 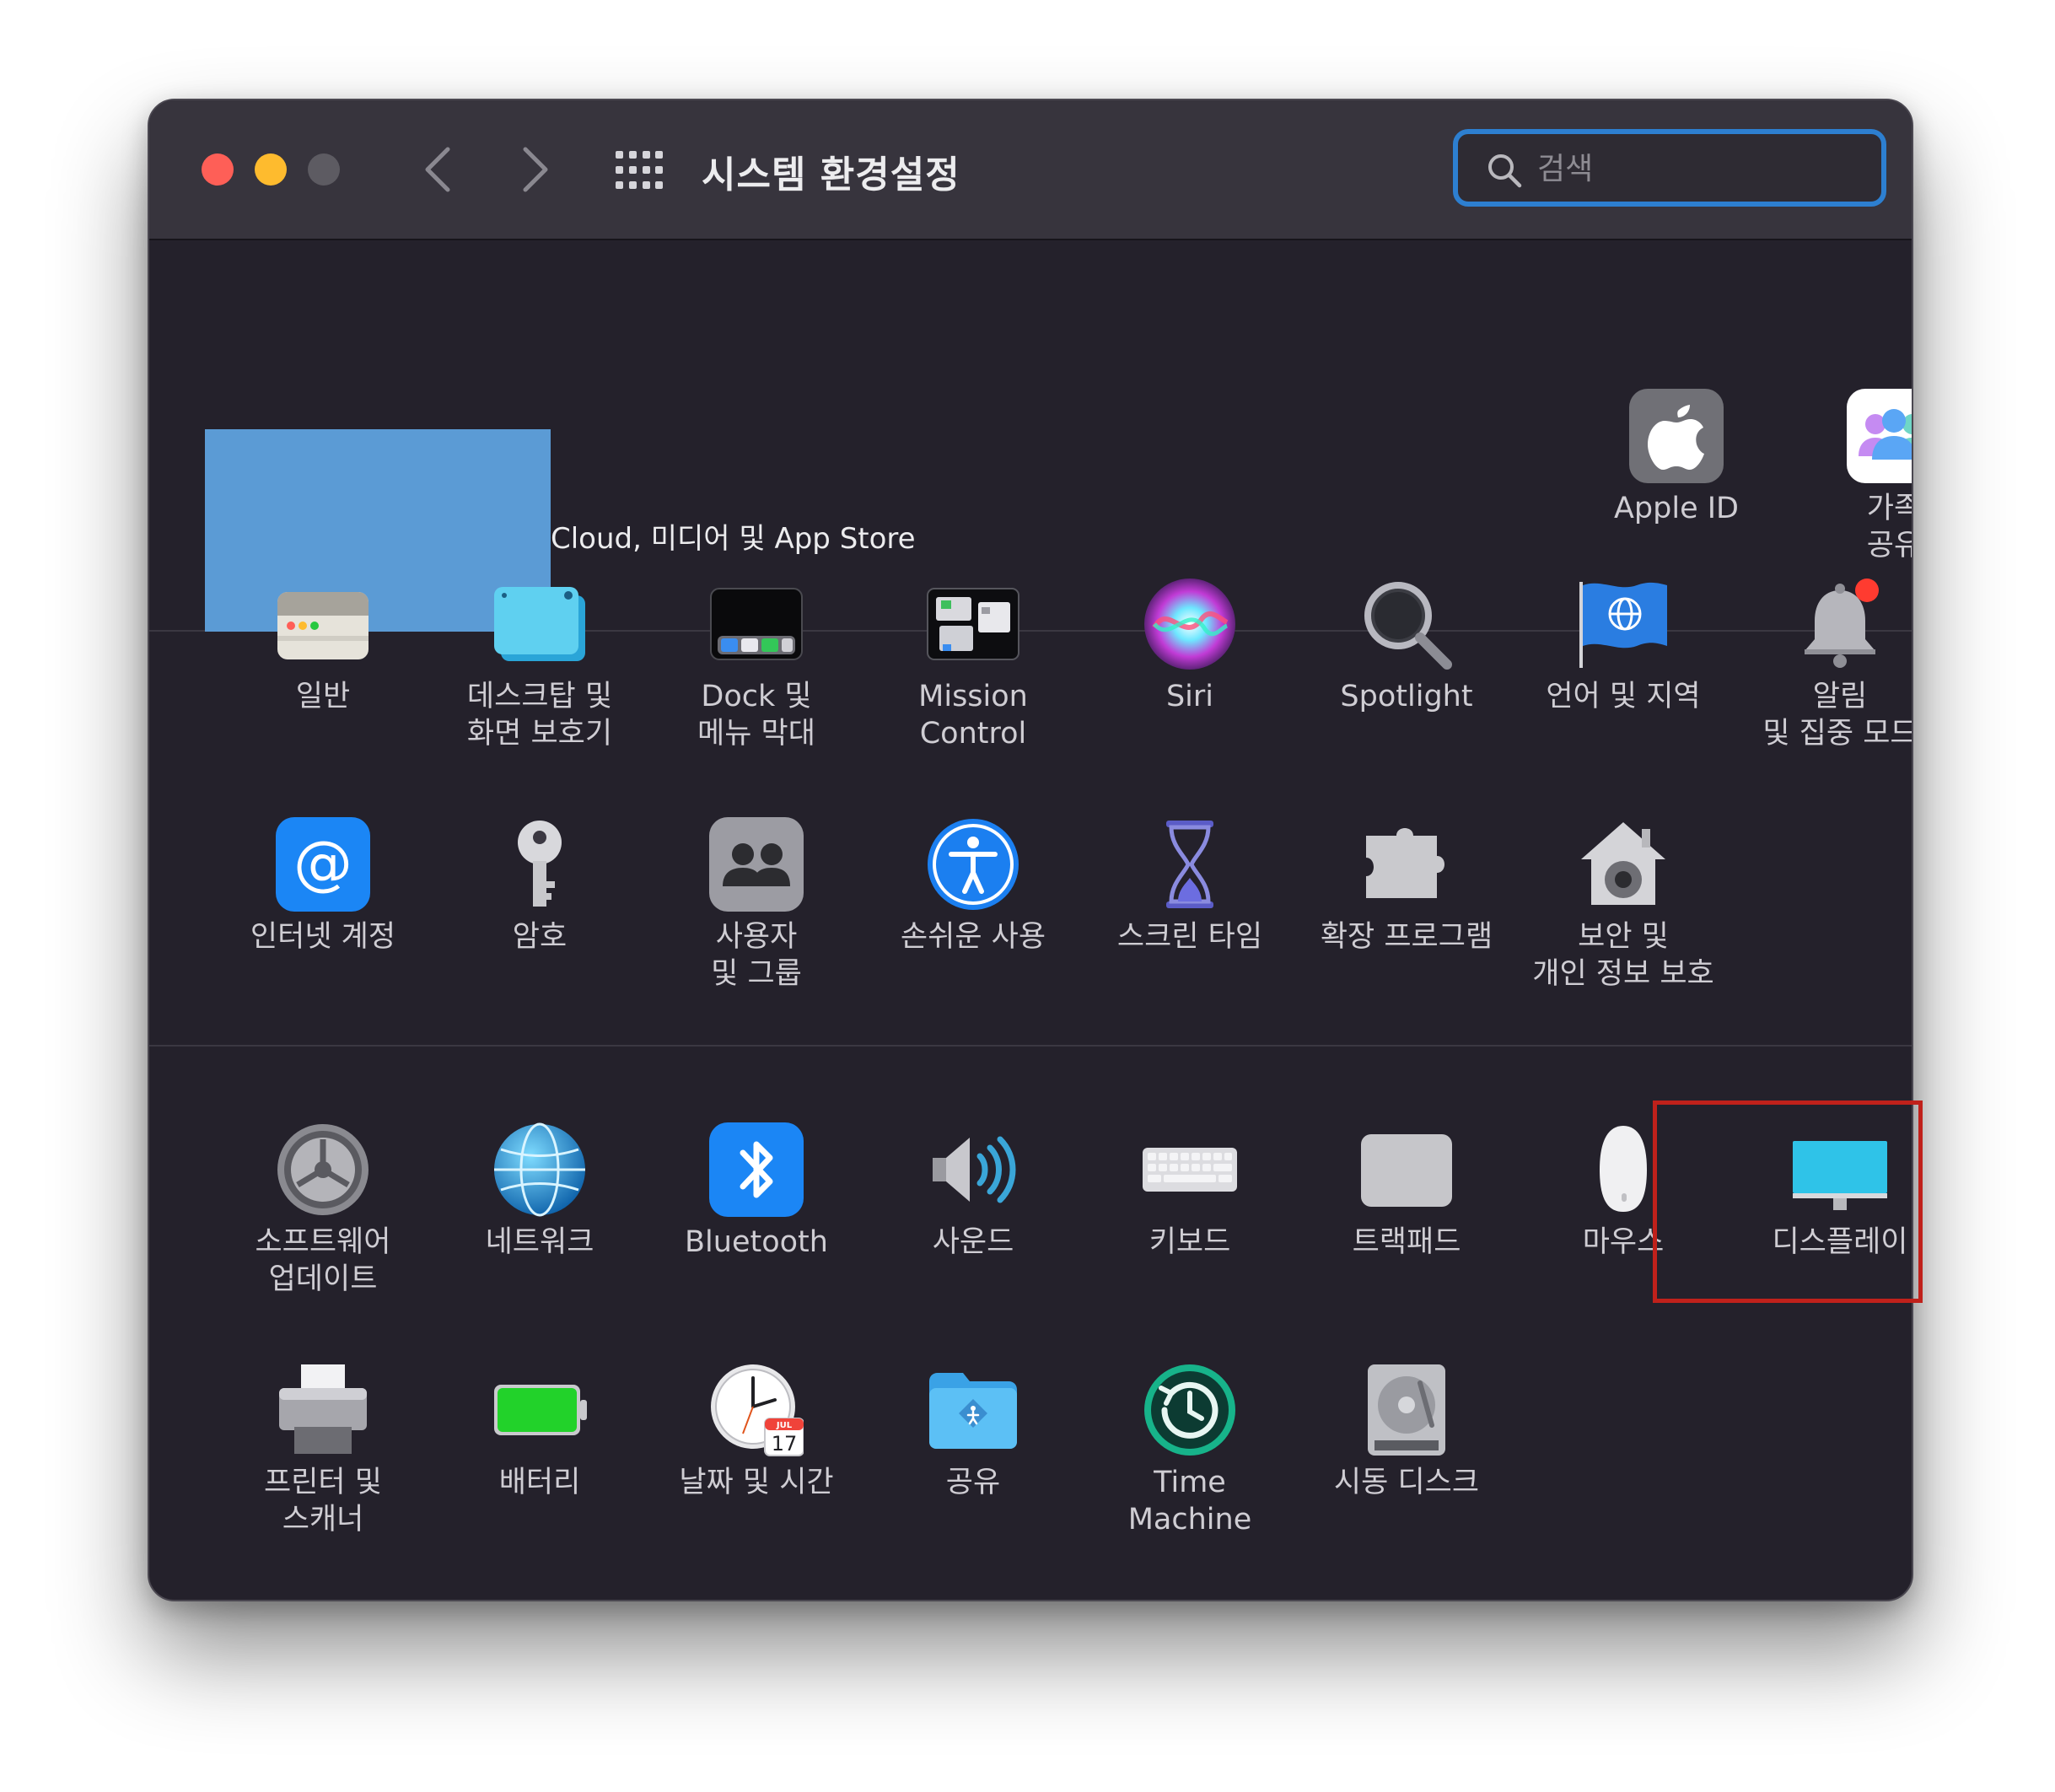 I want to click on internet-accounts-icon: @, so click(x=323, y=864).